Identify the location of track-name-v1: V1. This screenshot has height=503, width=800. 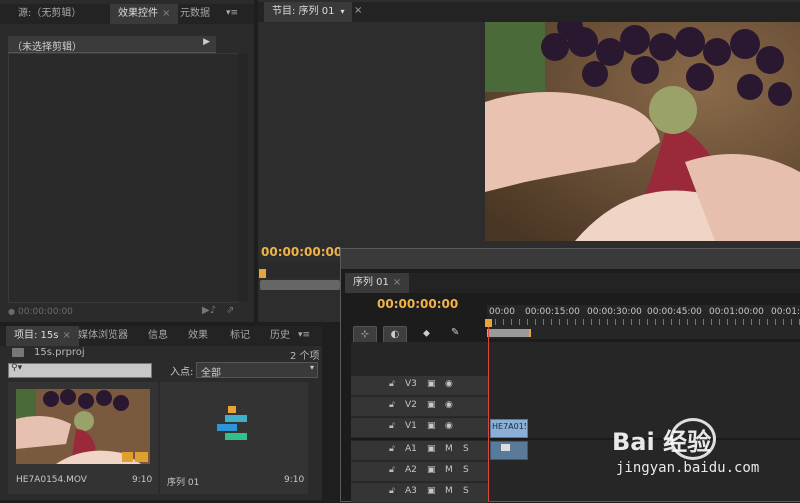
(411, 426).